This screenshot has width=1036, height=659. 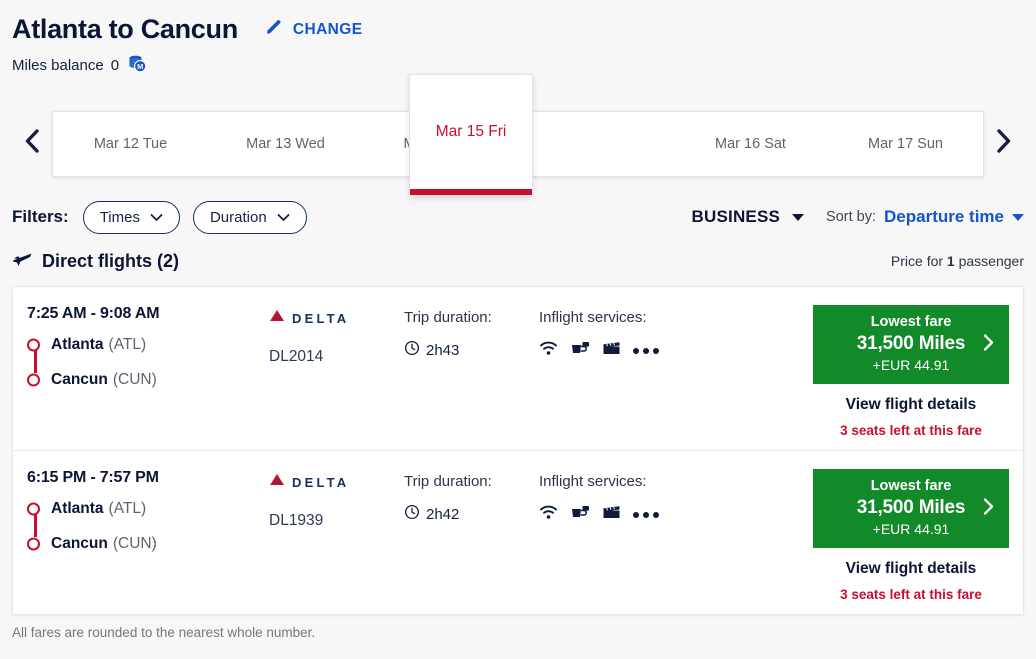 What do you see at coordinates (471, 134) in the screenshot?
I see `date-tab-selected: Mar 15 Fri` at bounding box center [471, 134].